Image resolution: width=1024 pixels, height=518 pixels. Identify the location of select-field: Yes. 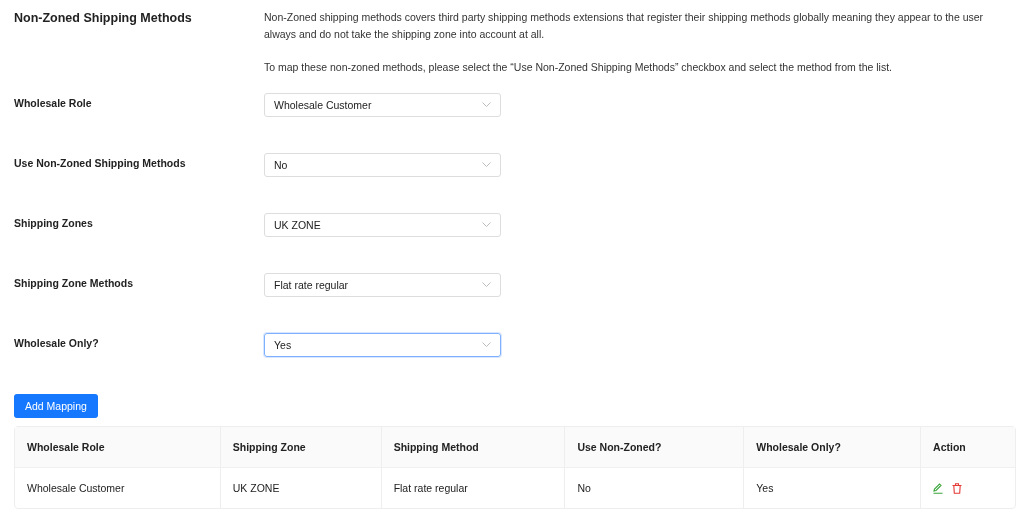
(382, 345).